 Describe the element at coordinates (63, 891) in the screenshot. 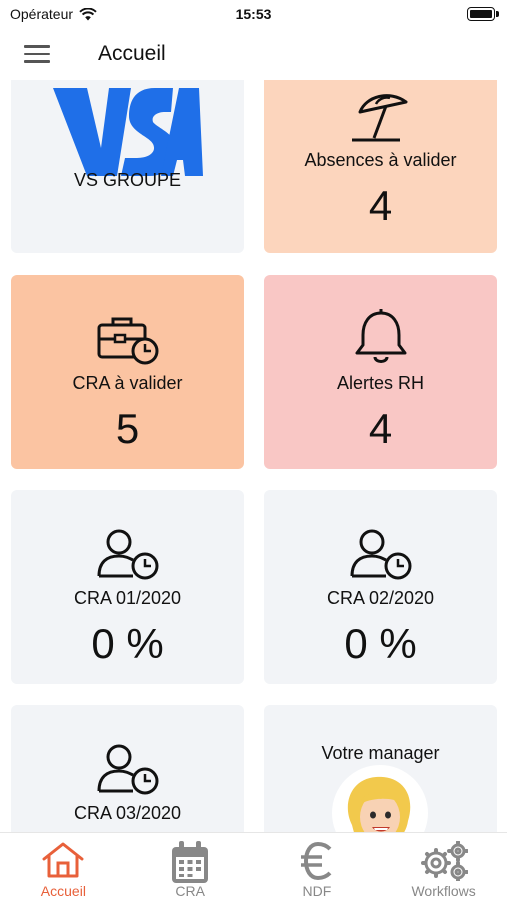

I see `tab-accueil-label: Accueil` at that location.